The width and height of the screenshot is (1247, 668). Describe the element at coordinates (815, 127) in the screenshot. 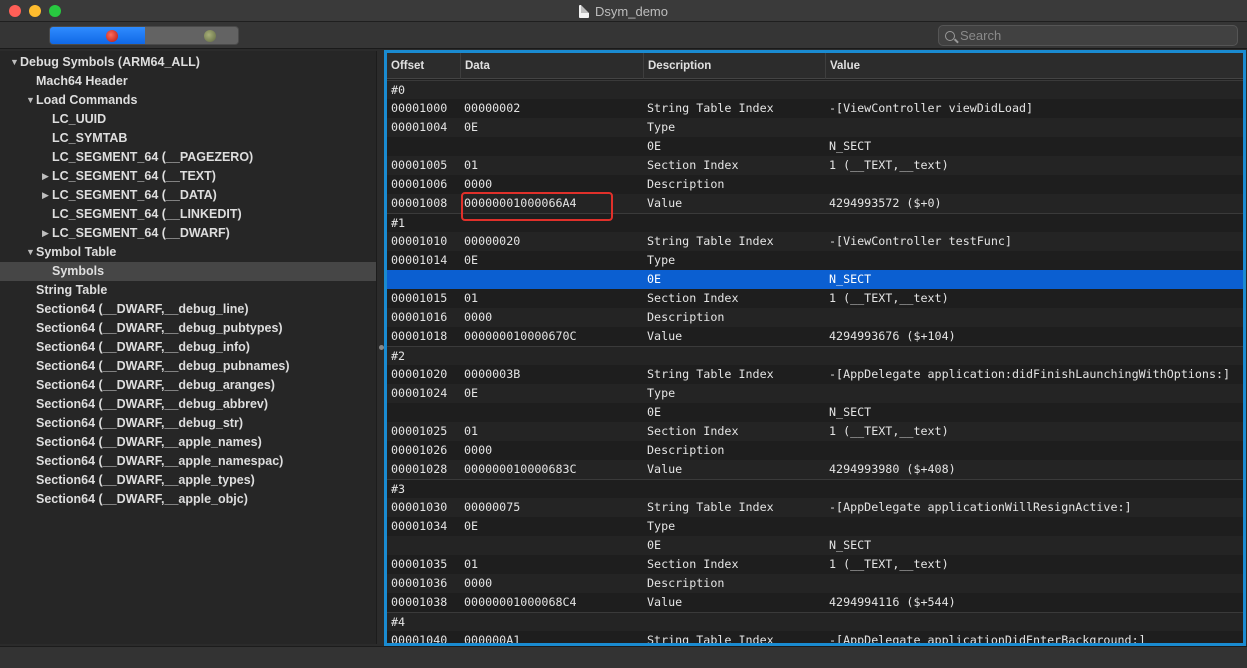

I see `table-row: 00001004 0E Type` at that location.